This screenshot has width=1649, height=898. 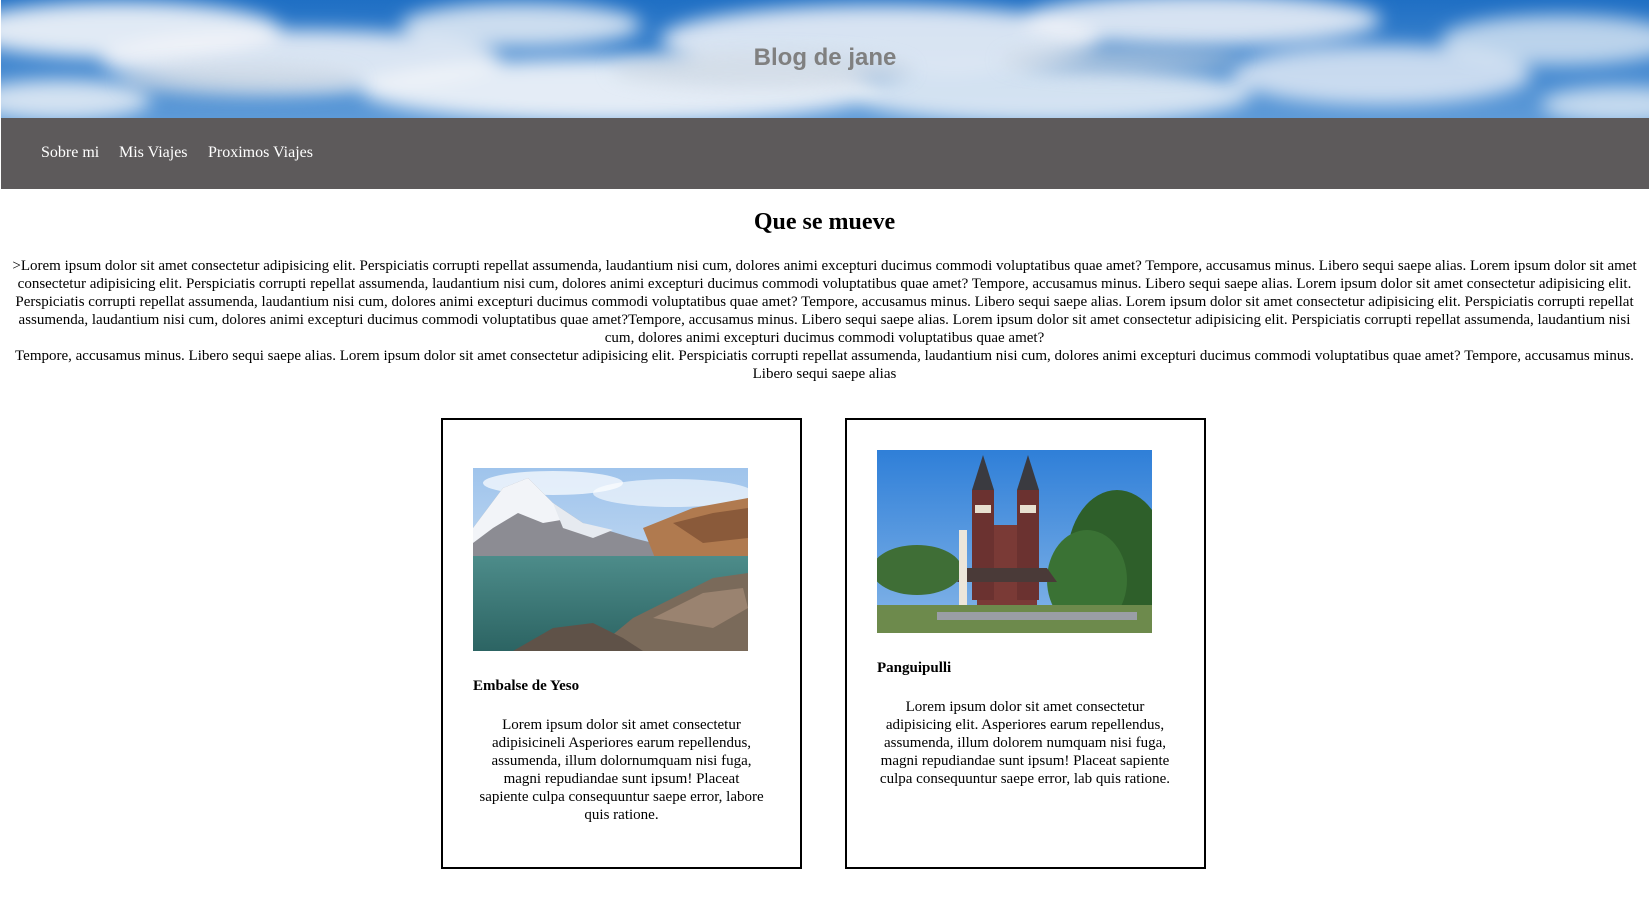 I want to click on card-title: Panguipulli, so click(x=914, y=668).